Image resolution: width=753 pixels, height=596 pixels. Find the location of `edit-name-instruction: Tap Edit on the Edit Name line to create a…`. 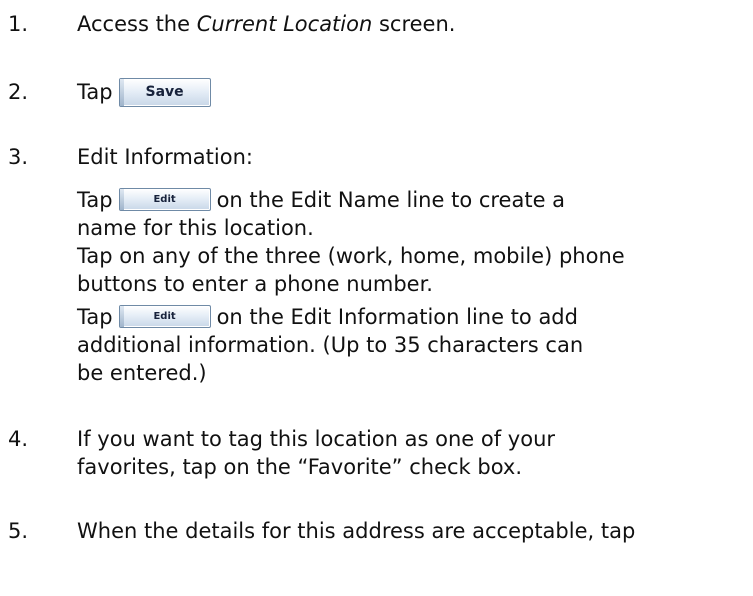

edit-name-instruction: Tap Edit on the Edit Name line to create a… is located at coordinates (321, 213).